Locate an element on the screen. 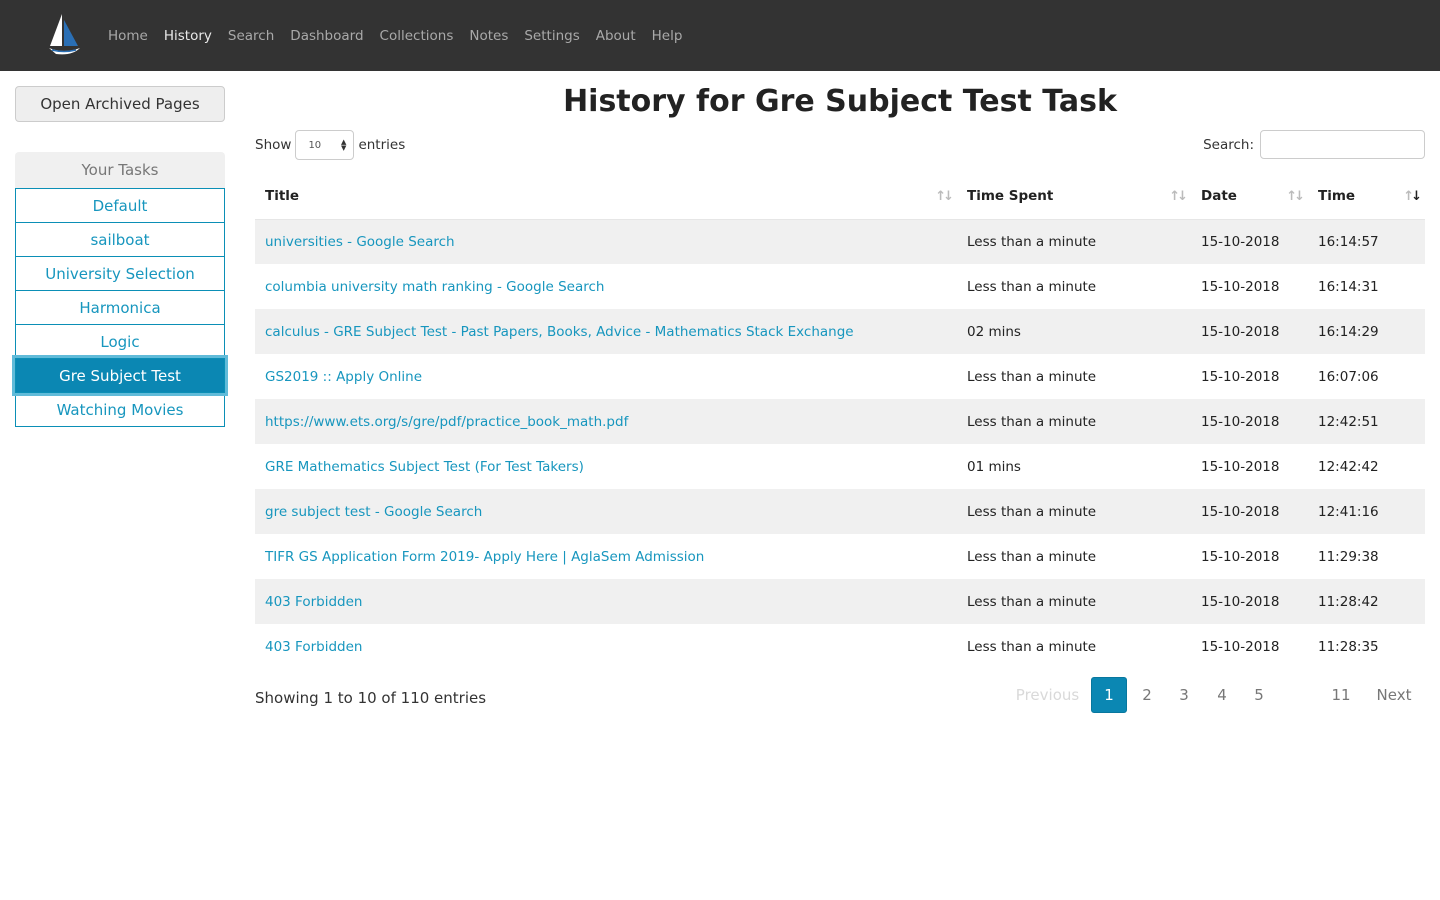 The image size is (1440, 900). your-tasks-header: Your Tasks is located at coordinates (120, 170).